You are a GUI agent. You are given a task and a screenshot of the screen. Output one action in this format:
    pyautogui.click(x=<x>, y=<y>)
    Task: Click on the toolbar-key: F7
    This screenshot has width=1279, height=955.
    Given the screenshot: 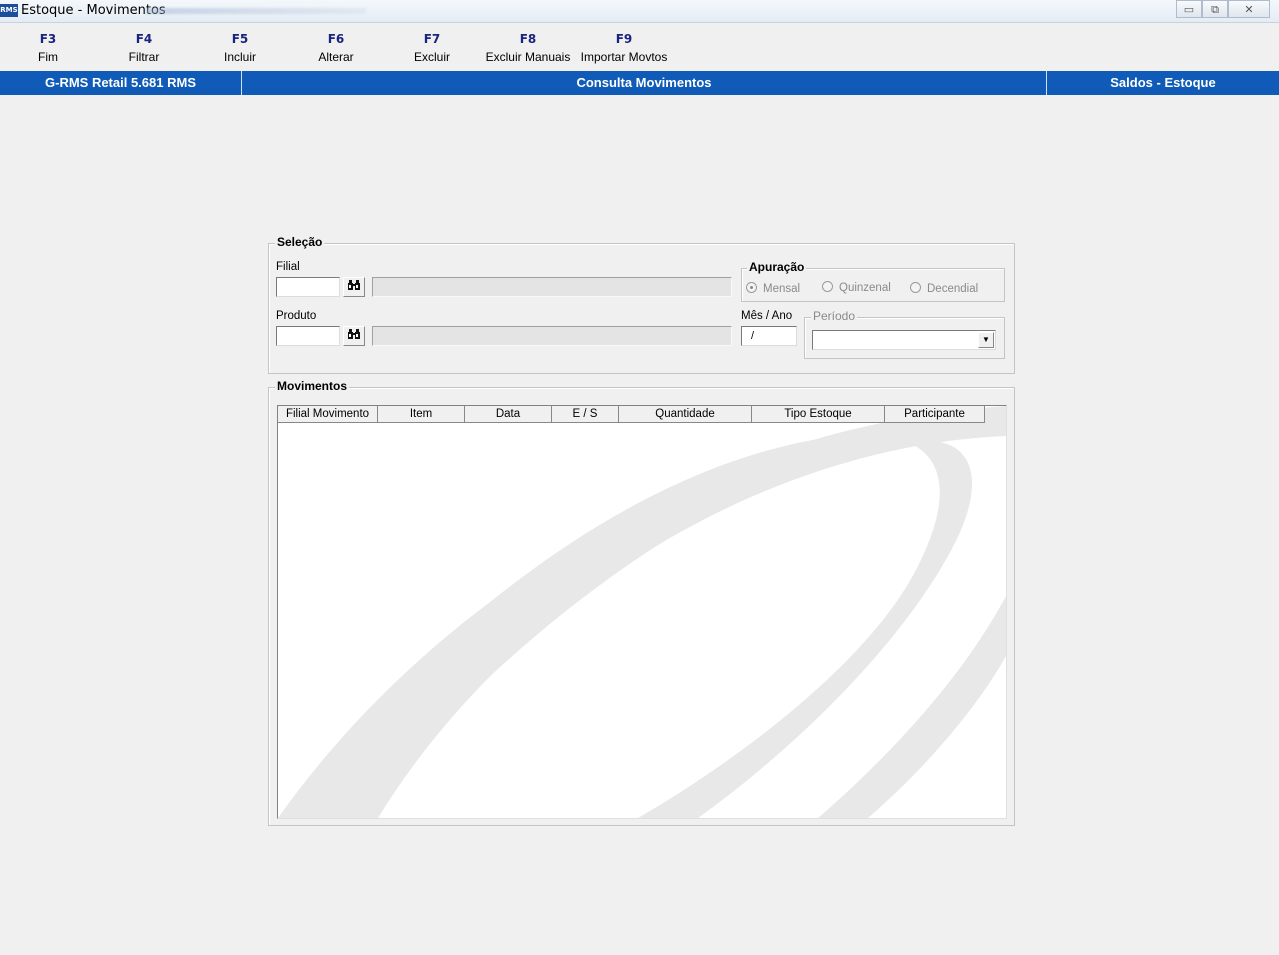 What is the action you would take?
    pyautogui.click(x=432, y=39)
    